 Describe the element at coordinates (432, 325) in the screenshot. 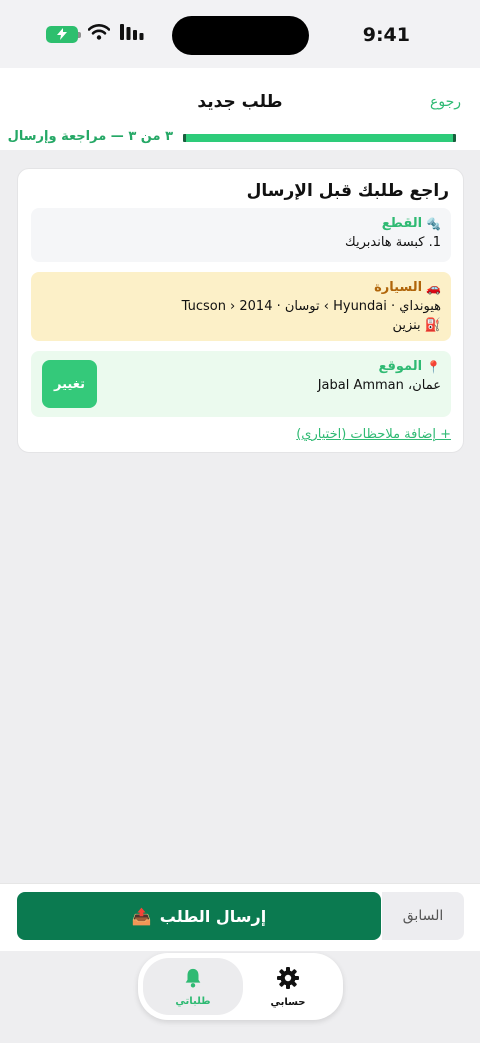

I see `fuel-pump-icon: ⛽` at that location.